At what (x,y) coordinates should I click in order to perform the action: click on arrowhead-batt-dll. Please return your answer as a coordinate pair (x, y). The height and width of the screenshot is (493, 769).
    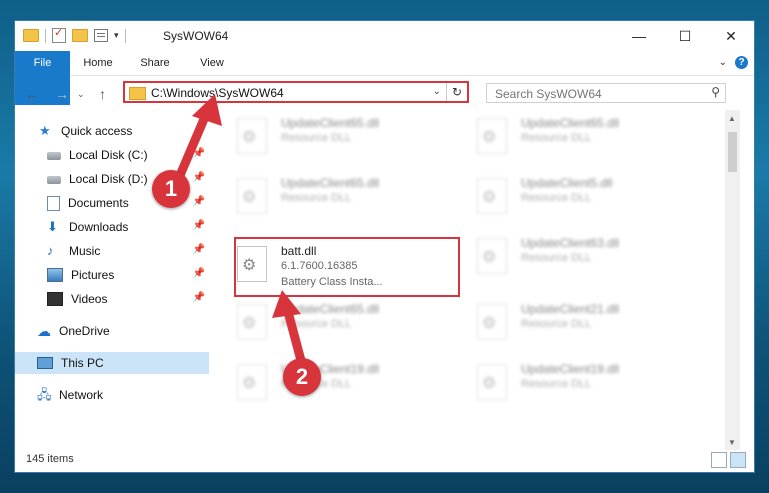
    Looking at the image, I should click on (286, 304).